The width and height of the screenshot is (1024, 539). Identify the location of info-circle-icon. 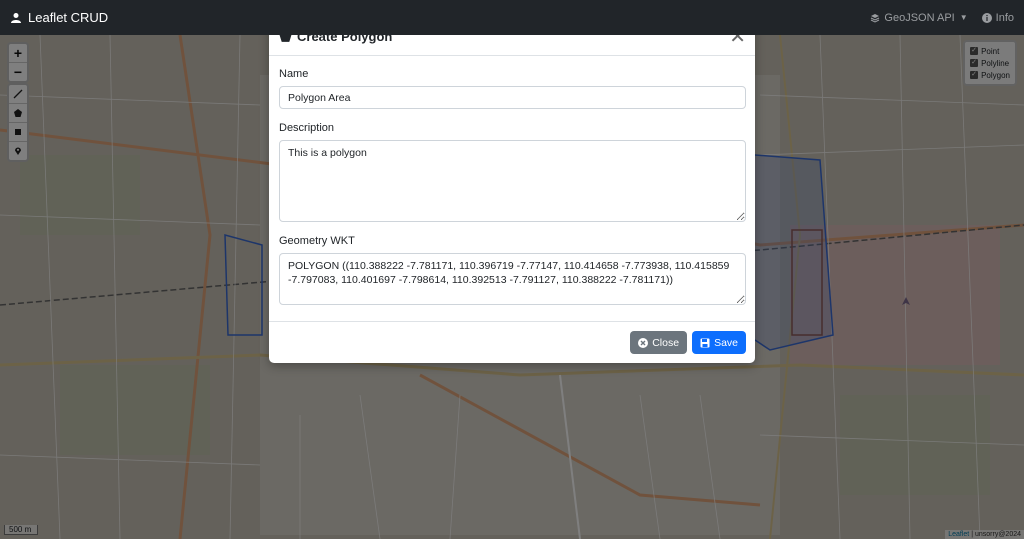
(986, 17).